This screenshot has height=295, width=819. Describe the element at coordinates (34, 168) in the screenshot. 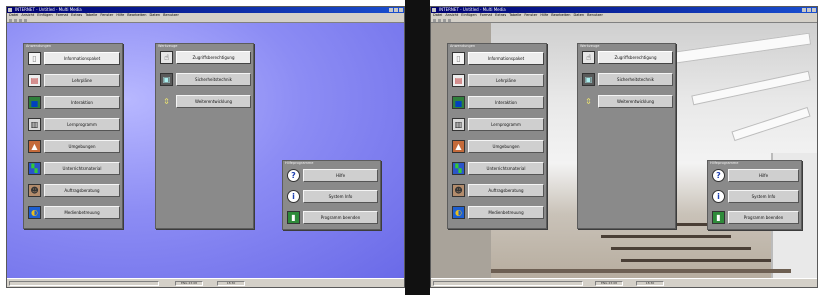

I see `chart-icon: ▚` at that location.